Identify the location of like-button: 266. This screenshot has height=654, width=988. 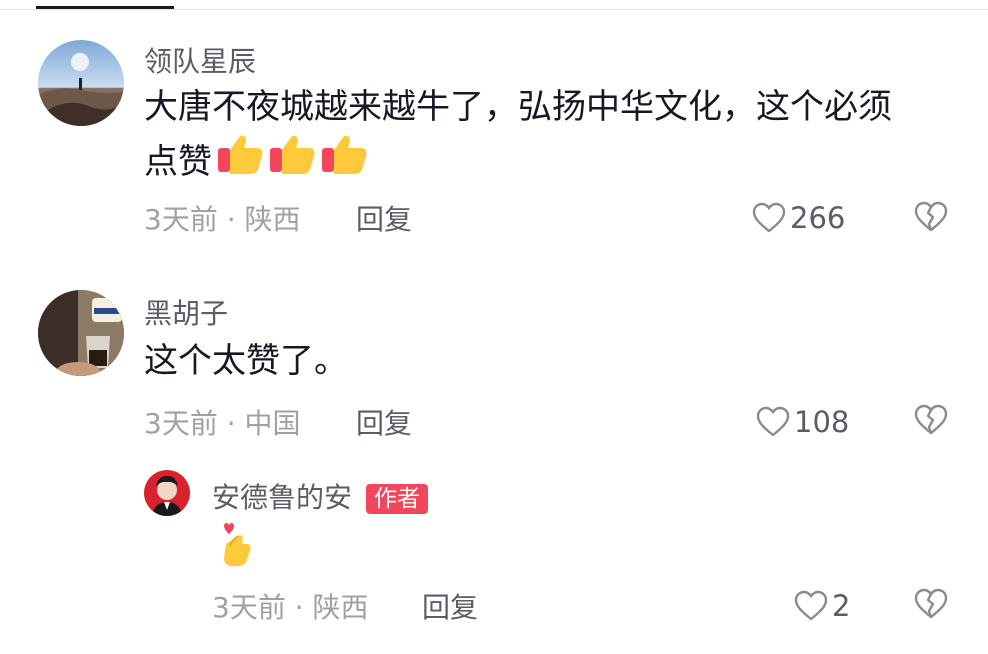
(798, 218).